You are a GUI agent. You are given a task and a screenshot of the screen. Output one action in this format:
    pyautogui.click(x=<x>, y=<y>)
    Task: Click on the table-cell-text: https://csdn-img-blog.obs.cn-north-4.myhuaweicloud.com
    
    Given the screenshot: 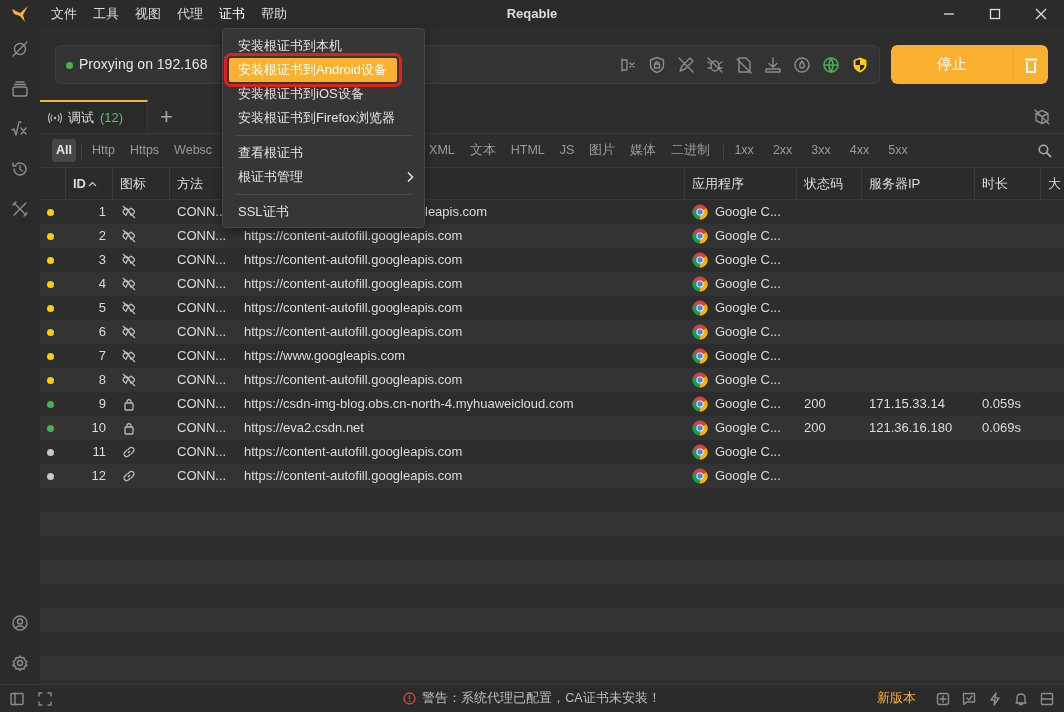 What is the action you would take?
    pyautogui.click(x=409, y=404)
    